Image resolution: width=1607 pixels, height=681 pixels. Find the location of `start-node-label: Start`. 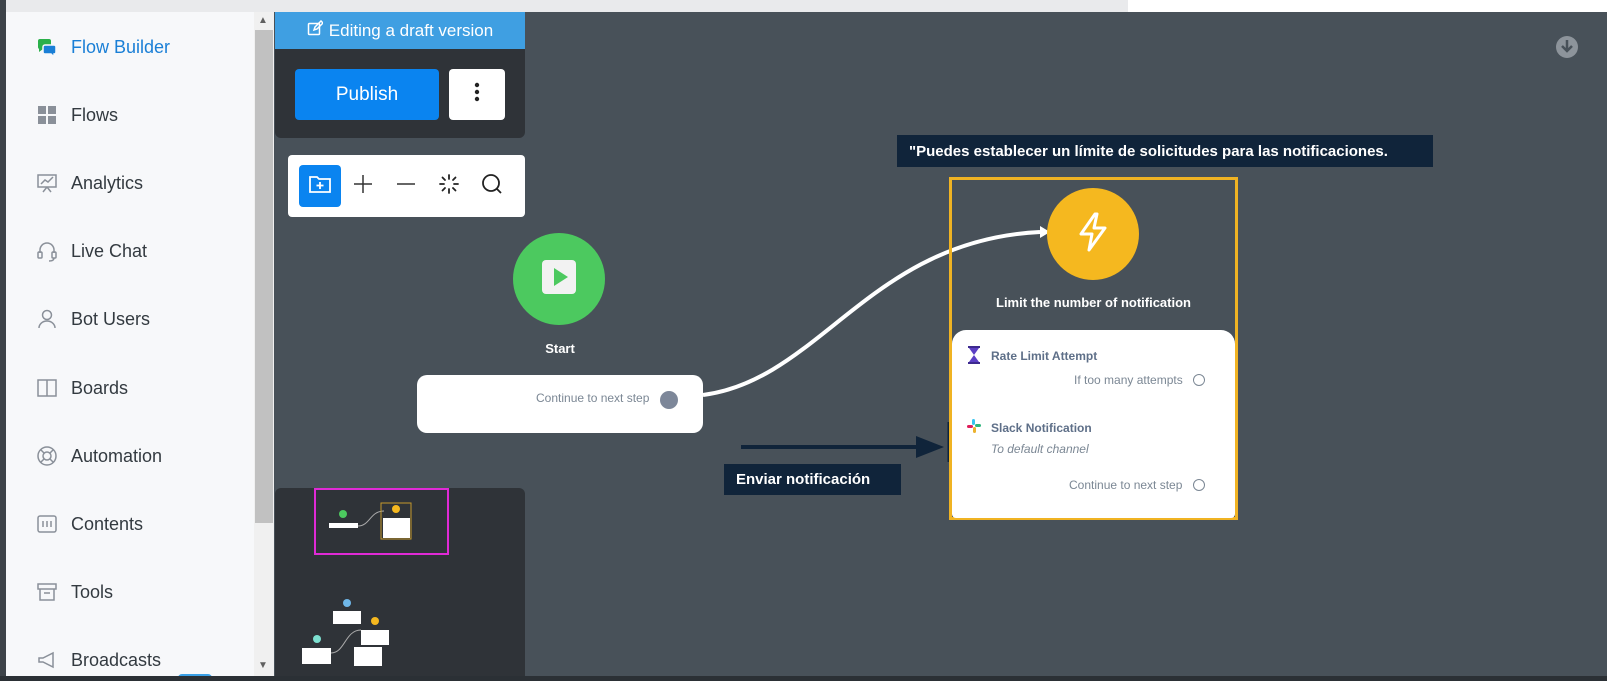

start-node-label: Start is located at coordinates (560, 348).